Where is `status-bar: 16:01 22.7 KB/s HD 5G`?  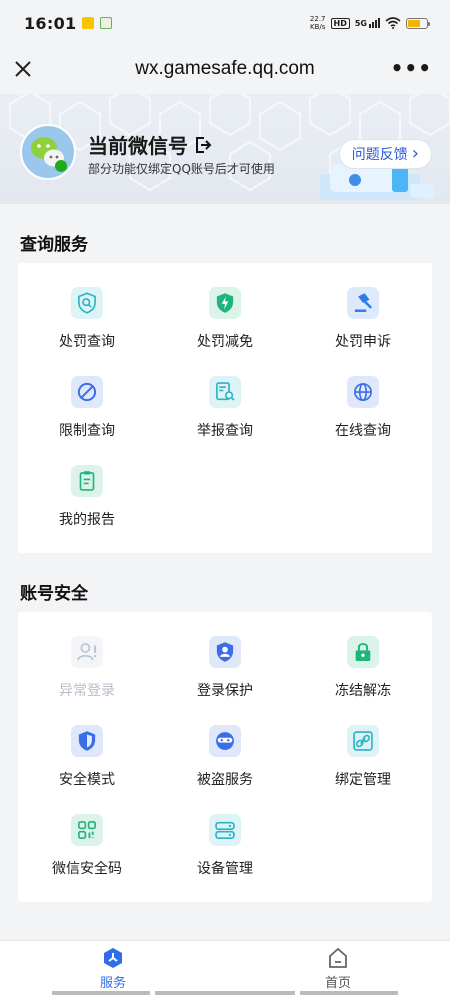 status-bar: 16:01 22.7 KB/s HD 5G is located at coordinates (225, 23).